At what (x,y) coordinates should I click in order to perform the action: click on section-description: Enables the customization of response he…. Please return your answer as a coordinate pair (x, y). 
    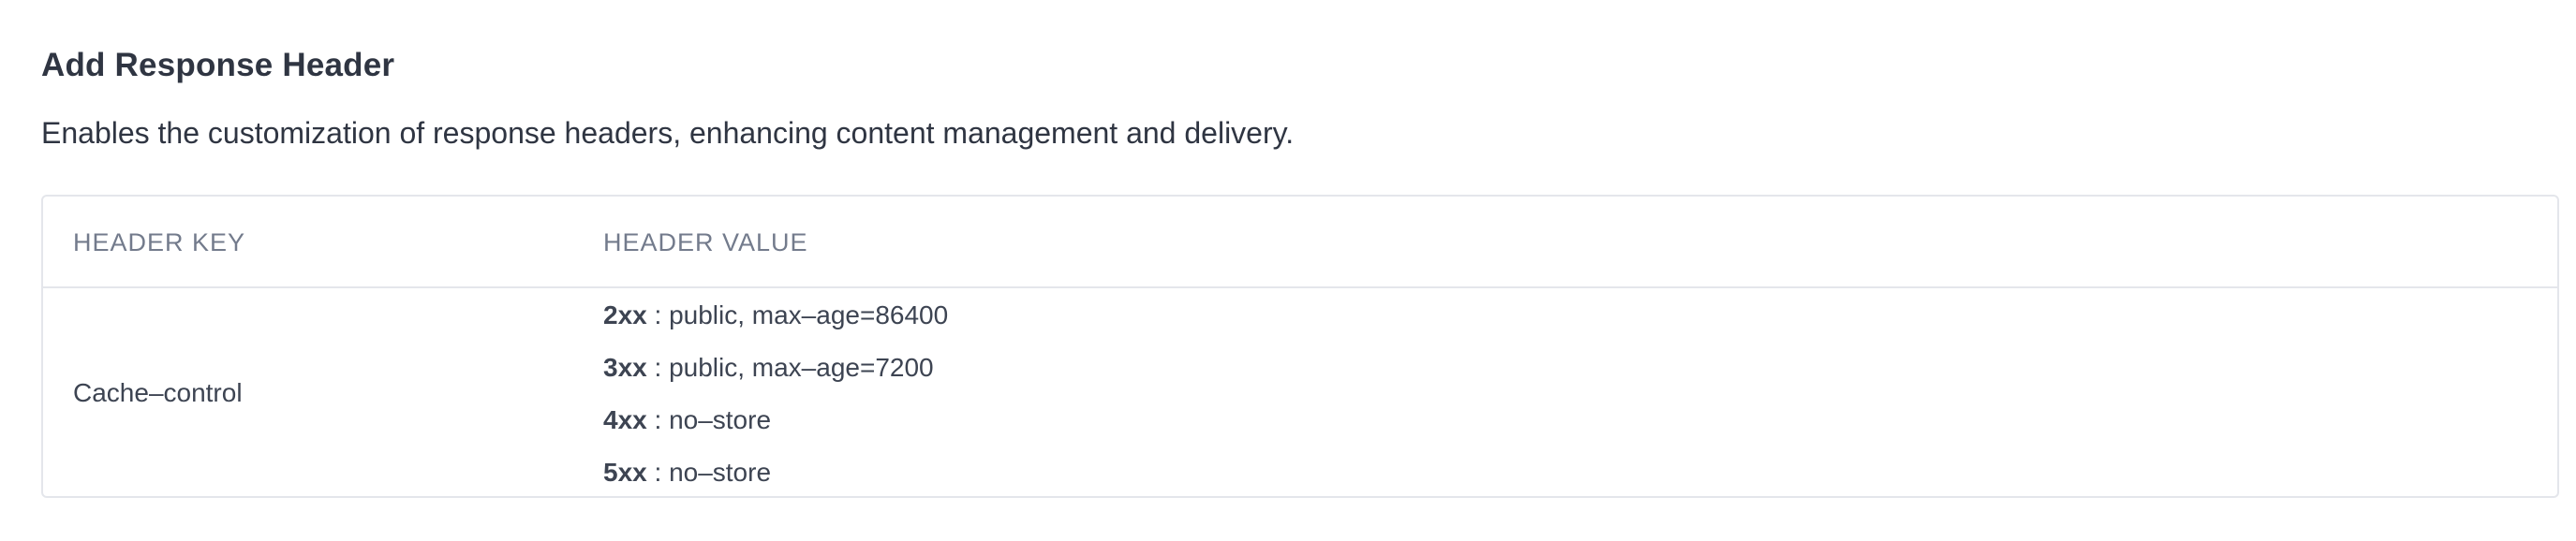
    Looking at the image, I should click on (668, 133).